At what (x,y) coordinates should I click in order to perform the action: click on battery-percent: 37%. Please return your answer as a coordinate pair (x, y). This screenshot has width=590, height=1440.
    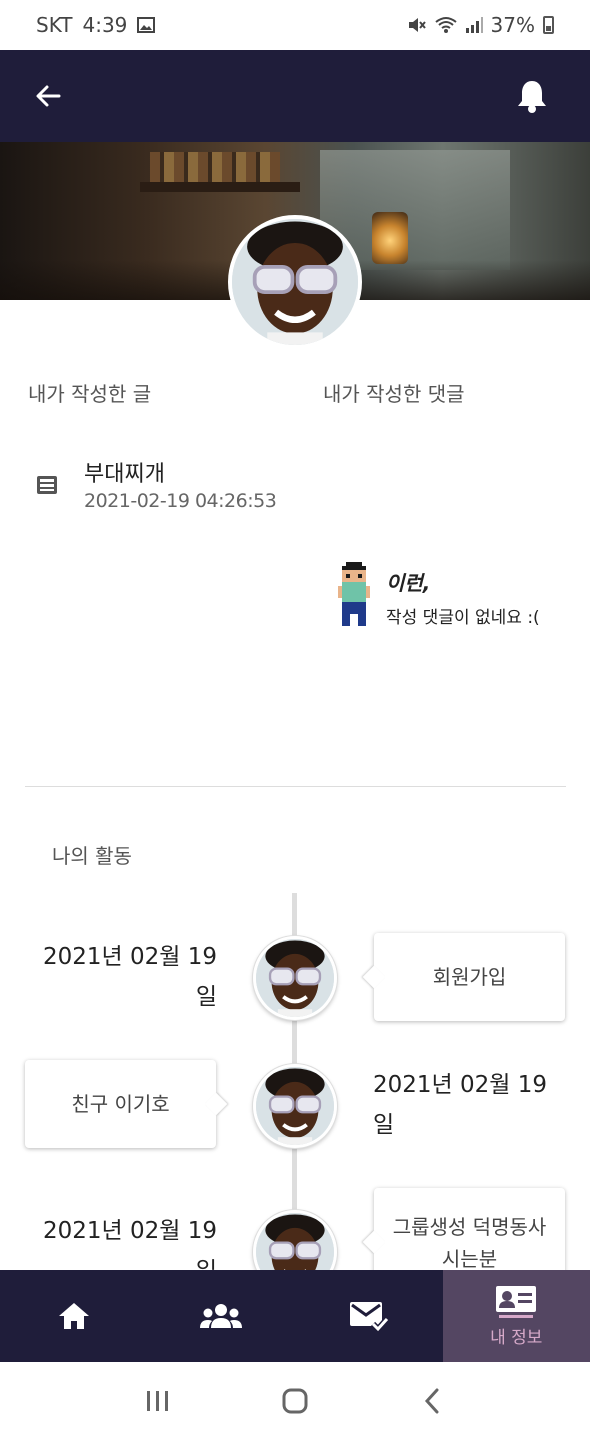
    Looking at the image, I should click on (512, 25).